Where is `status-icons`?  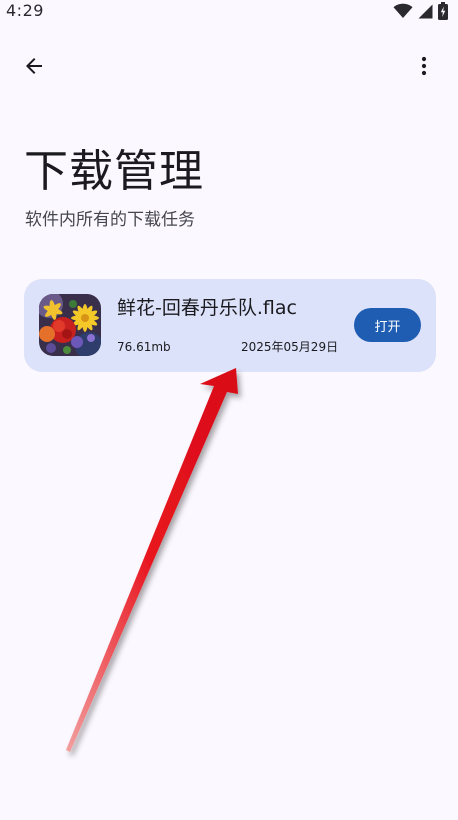 status-icons is located at coordinates (420, 11).